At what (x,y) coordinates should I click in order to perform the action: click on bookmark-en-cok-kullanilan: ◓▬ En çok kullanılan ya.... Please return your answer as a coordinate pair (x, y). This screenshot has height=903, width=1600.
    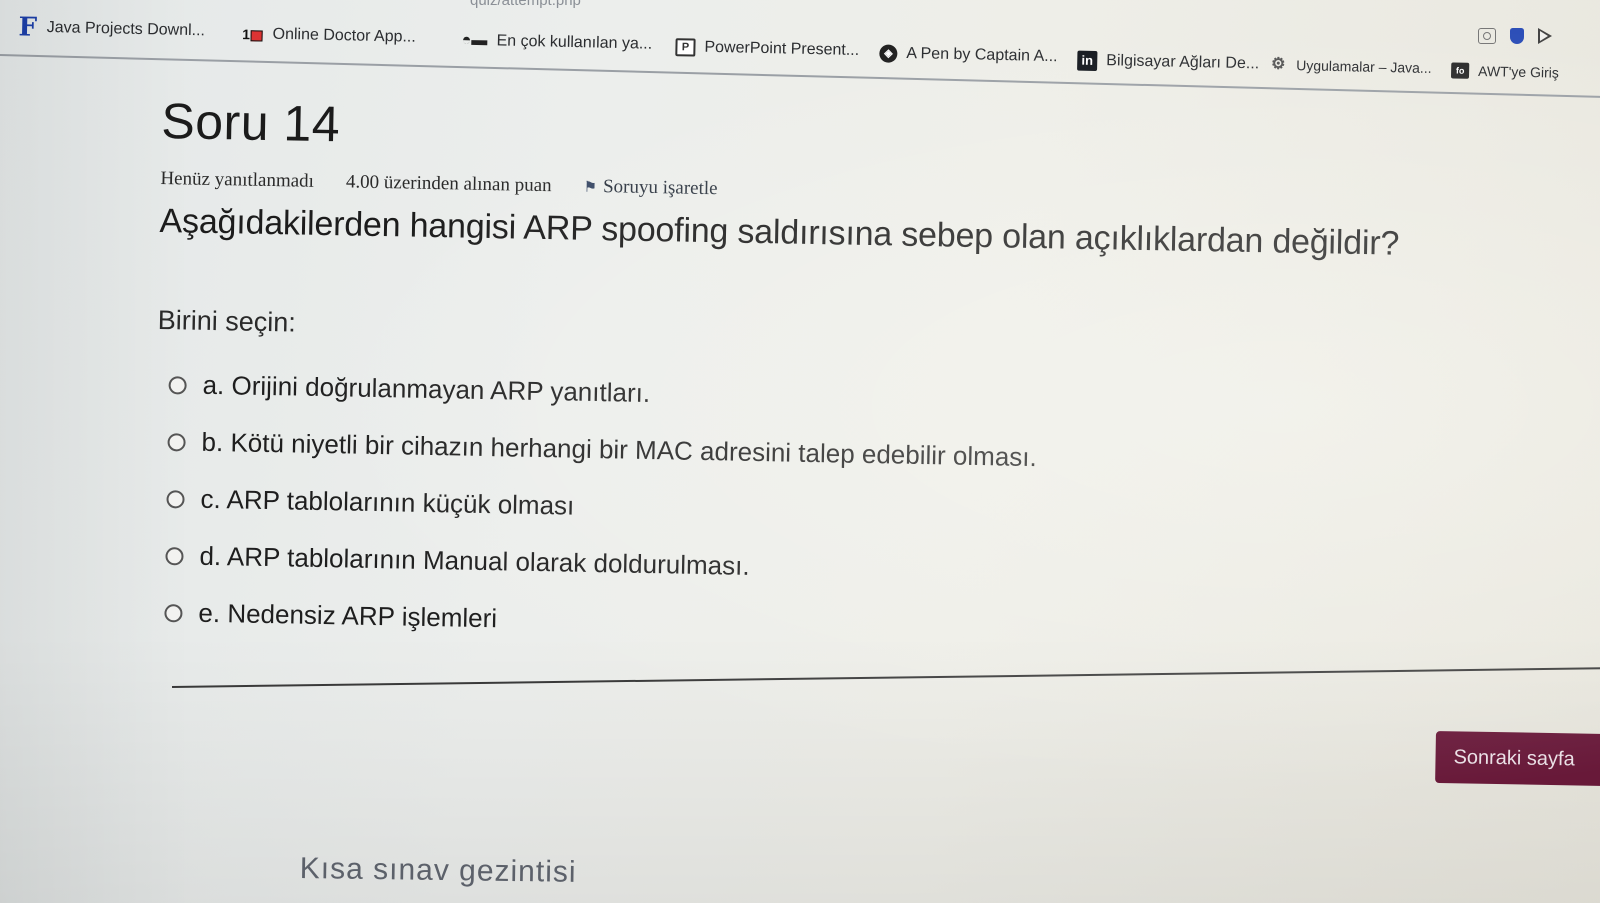
    Looking at the image, I should click on (557, 42).